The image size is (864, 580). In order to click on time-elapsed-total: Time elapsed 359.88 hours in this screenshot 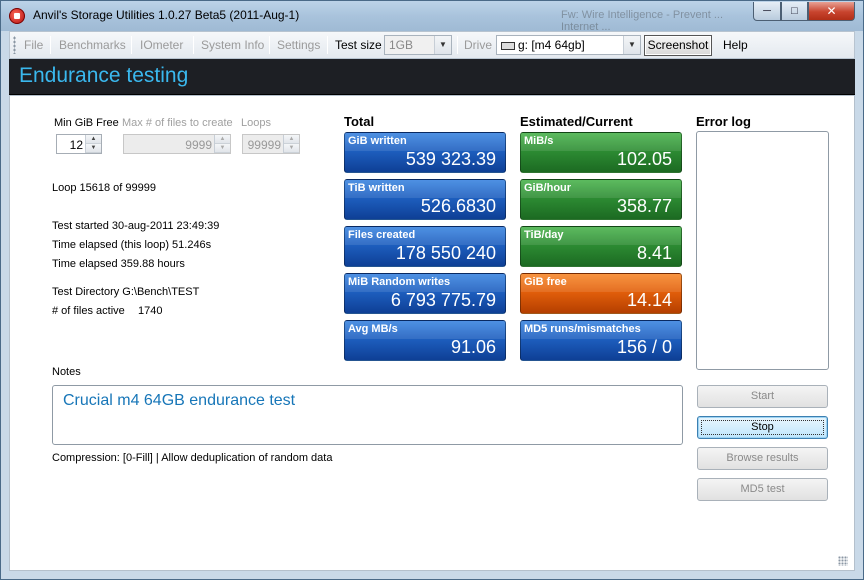, I will do `click(118, 264)`.